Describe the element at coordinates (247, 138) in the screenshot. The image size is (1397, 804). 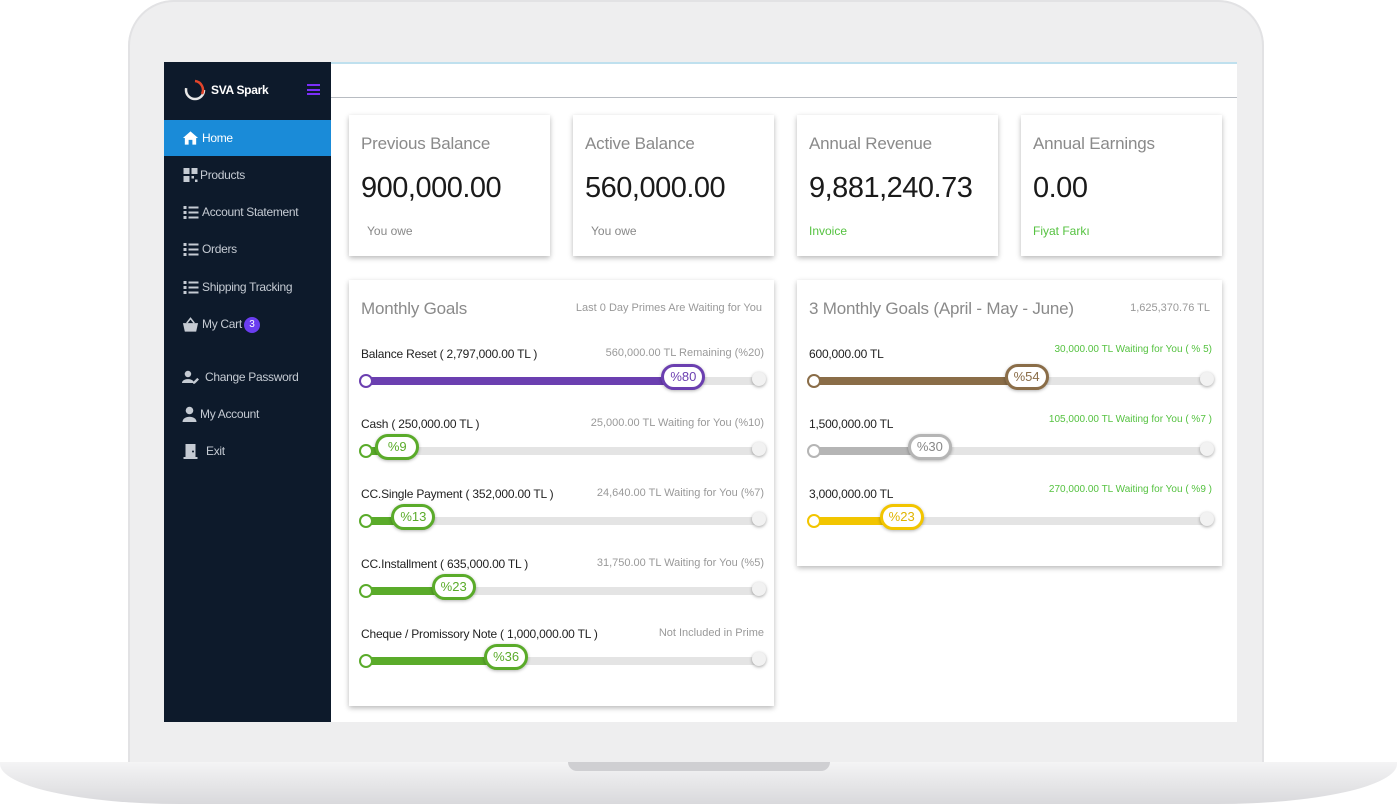
I see `sidebar-item-home: Home` at that location.